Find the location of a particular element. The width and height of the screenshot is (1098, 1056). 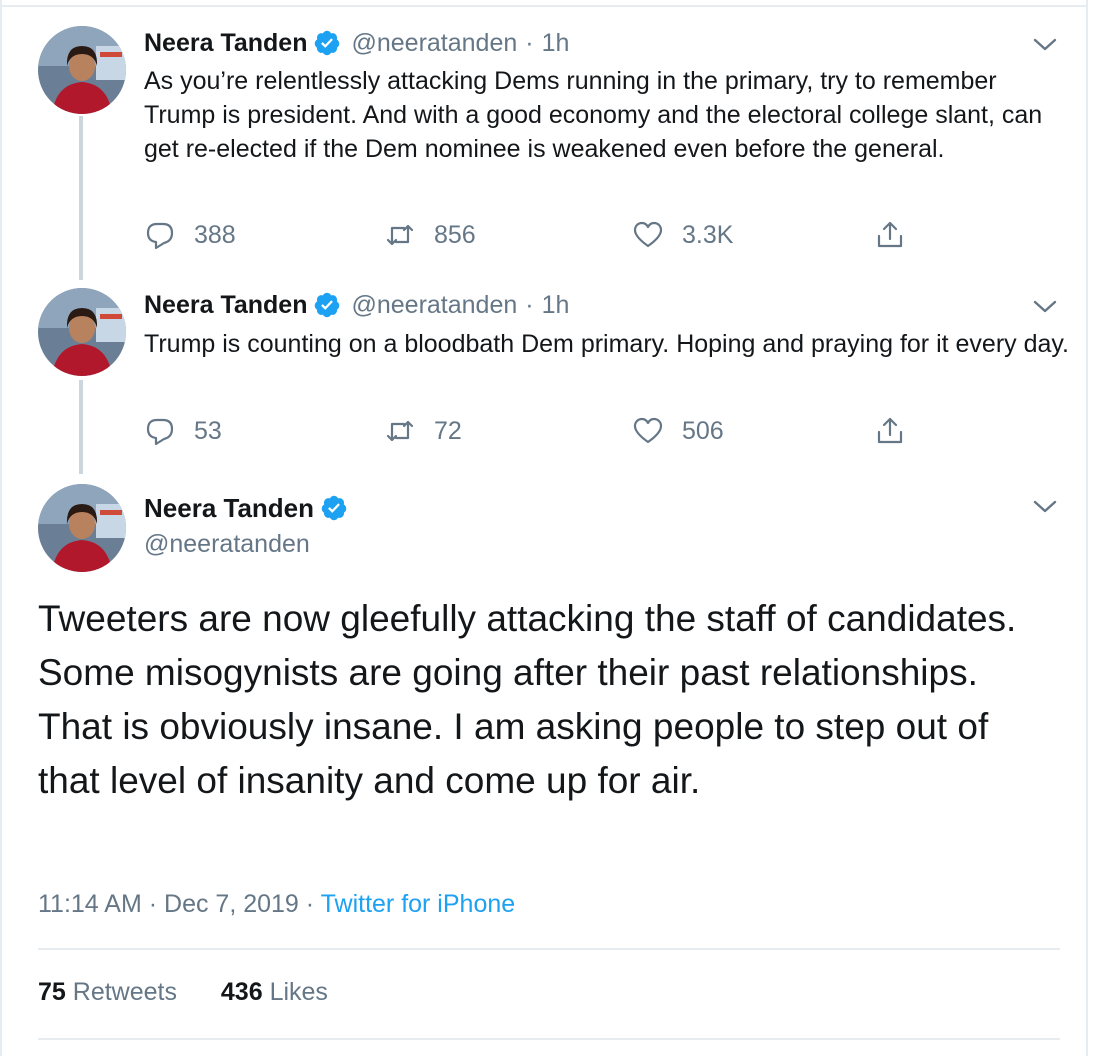

retweet-button: 72 is located at coordinates (423, 431).